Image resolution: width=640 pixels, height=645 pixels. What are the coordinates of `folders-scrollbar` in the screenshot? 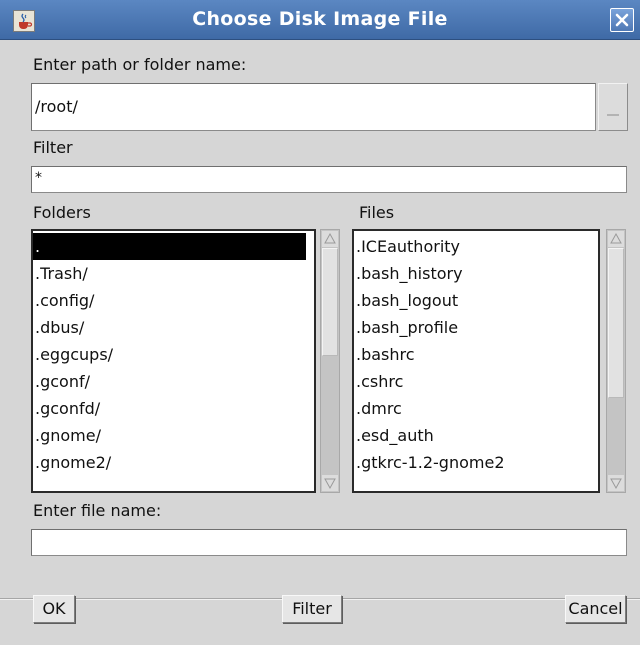 It's located at (330, 361).